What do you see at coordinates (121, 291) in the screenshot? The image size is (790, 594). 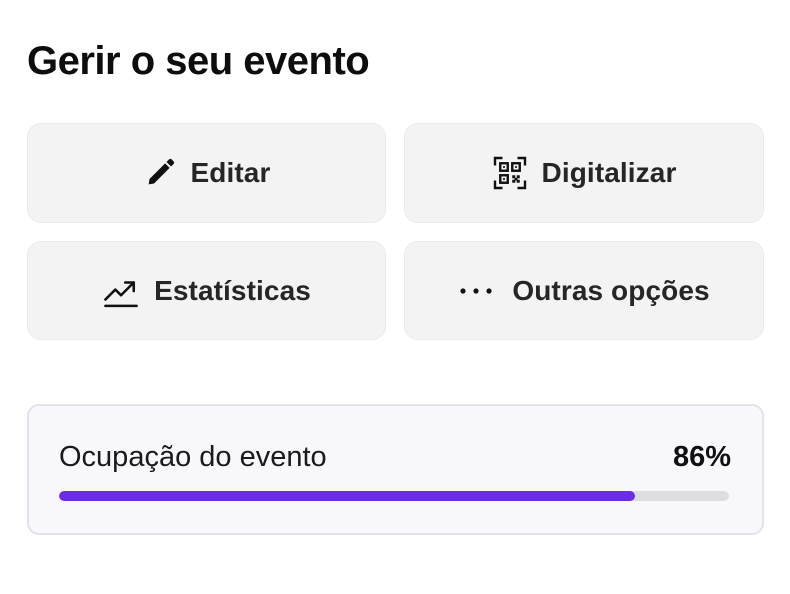 I see `trending-up-icon` at bounding box center [121, 291].